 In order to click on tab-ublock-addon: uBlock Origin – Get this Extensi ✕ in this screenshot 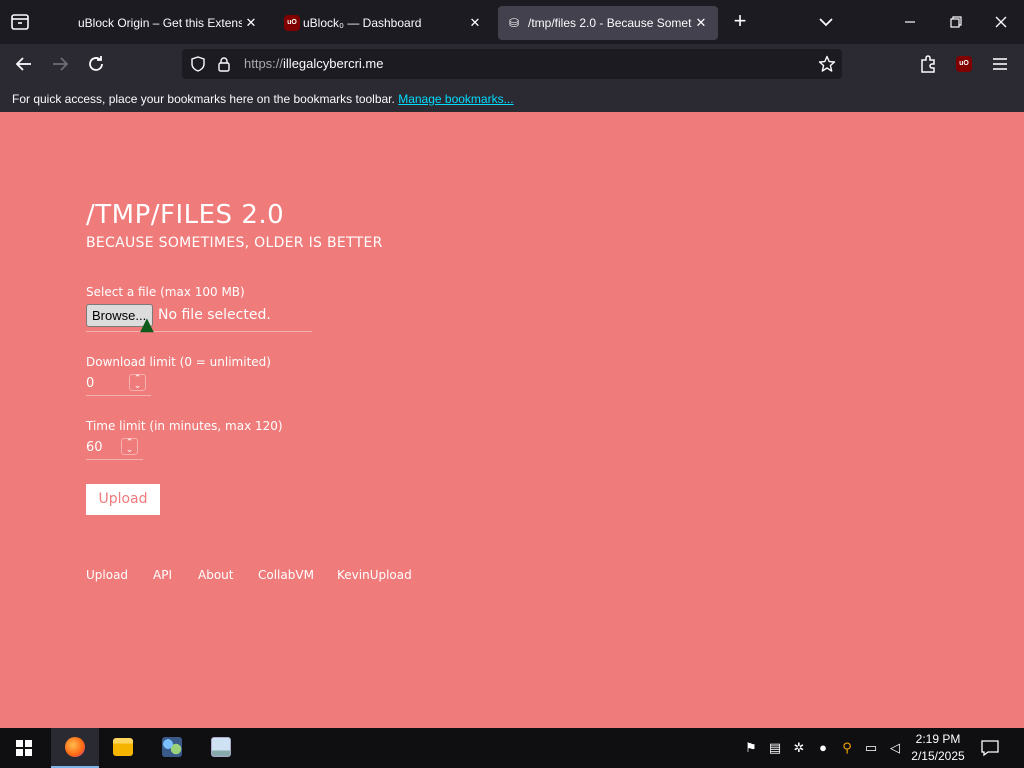, I will do `click(159, 23)`.